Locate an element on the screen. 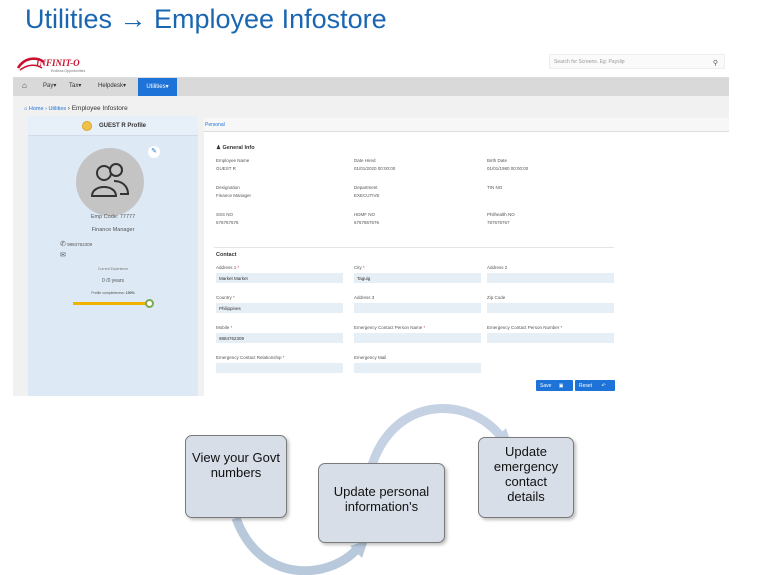  flow-box-personal-info: Update personal information's is located at coordinates (381, 503).